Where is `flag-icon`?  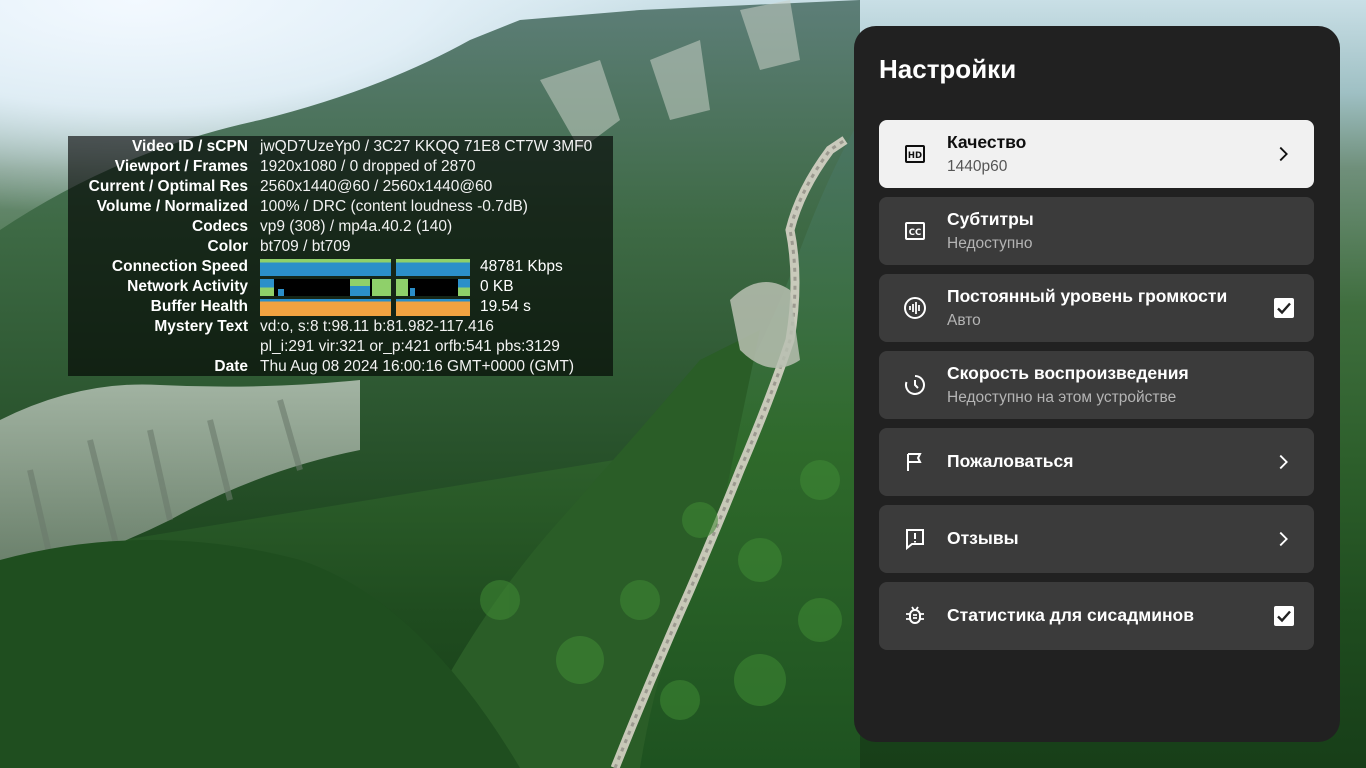
flag-icon is located at coordinates (915, 462).